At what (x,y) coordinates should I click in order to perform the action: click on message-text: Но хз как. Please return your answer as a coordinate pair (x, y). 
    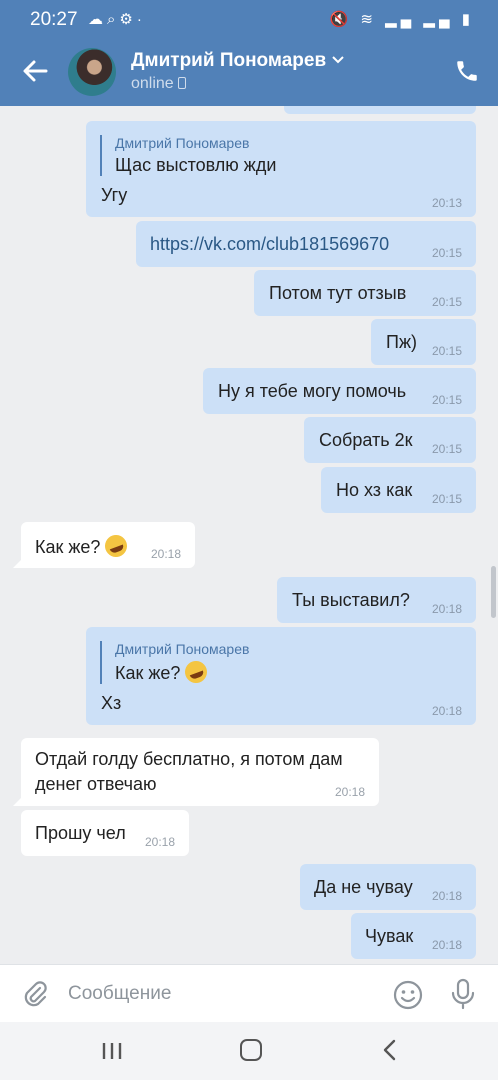
    Looking at the image, I should click on (374, 490).